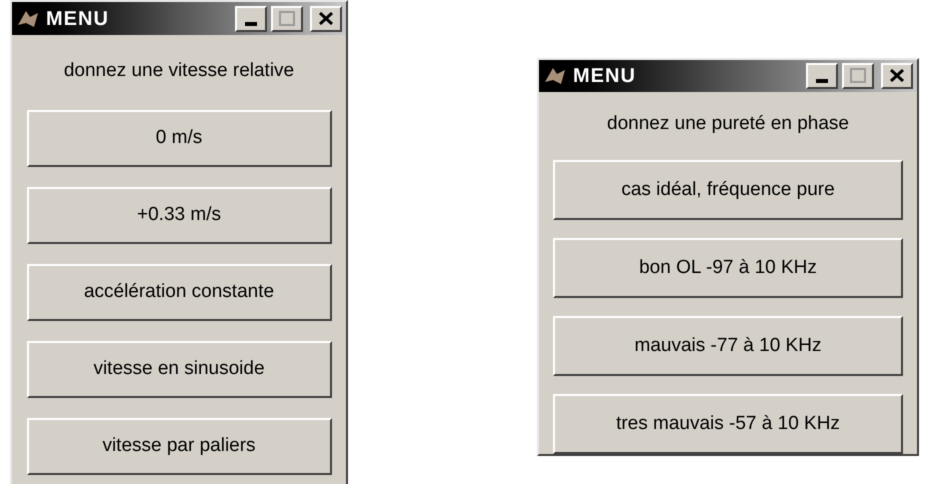 The width and height of the screenshot is (935, 484). I want to click on menu-option-button: accélération constante, so click(179, 292).